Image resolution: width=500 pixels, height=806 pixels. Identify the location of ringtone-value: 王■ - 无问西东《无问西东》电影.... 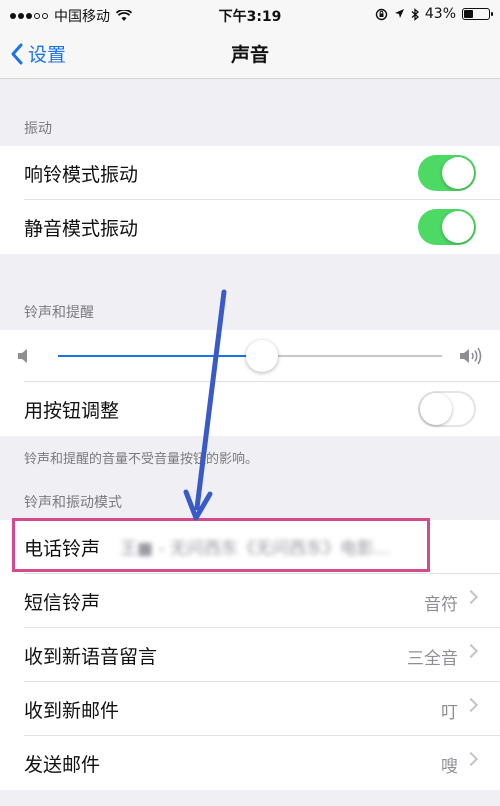
(255, 549).